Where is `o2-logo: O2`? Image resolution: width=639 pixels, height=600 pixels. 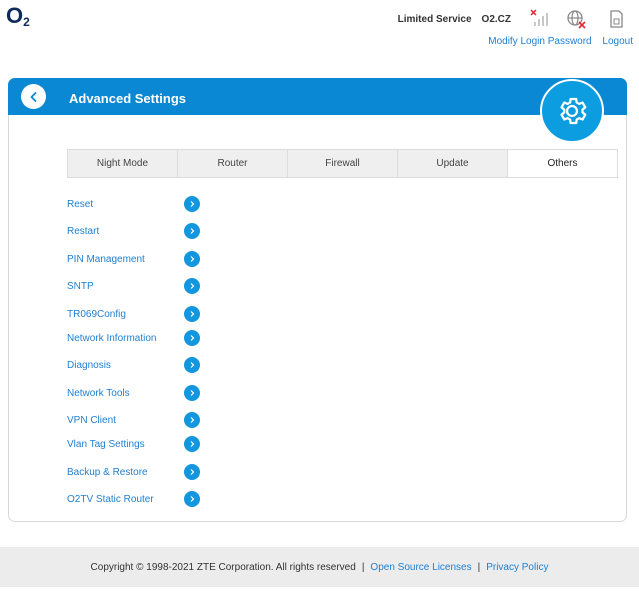 o2-logo: O2 is located at coordinates (18, 19).